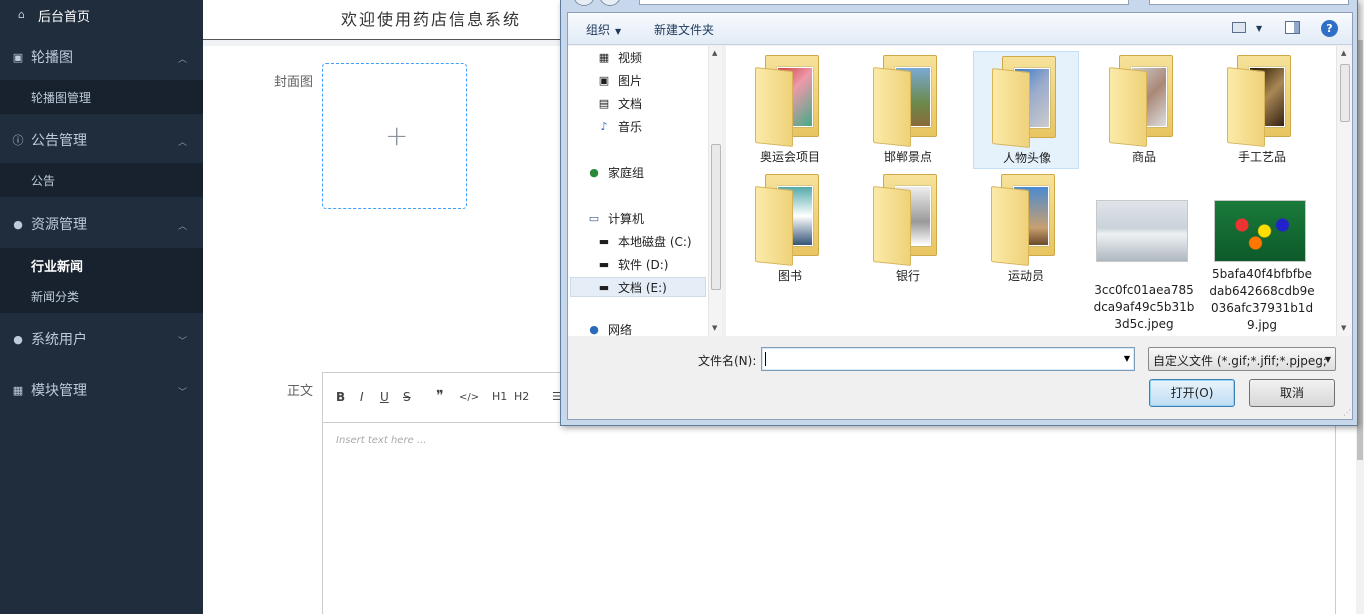 This screenshot has width=1364, height=614. What do you see at coordinates (521, 396) in the screenshot?
I see `h2-button: H2` at bounding box center [521, 396].